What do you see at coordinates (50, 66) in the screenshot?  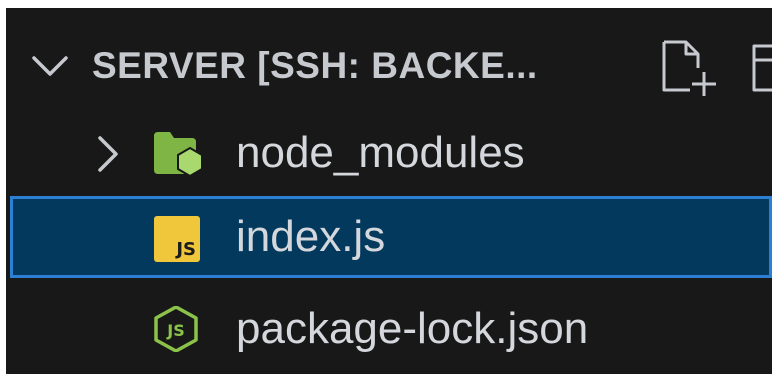 I see `chevron-down-icon` at bounding box center [50, 66].